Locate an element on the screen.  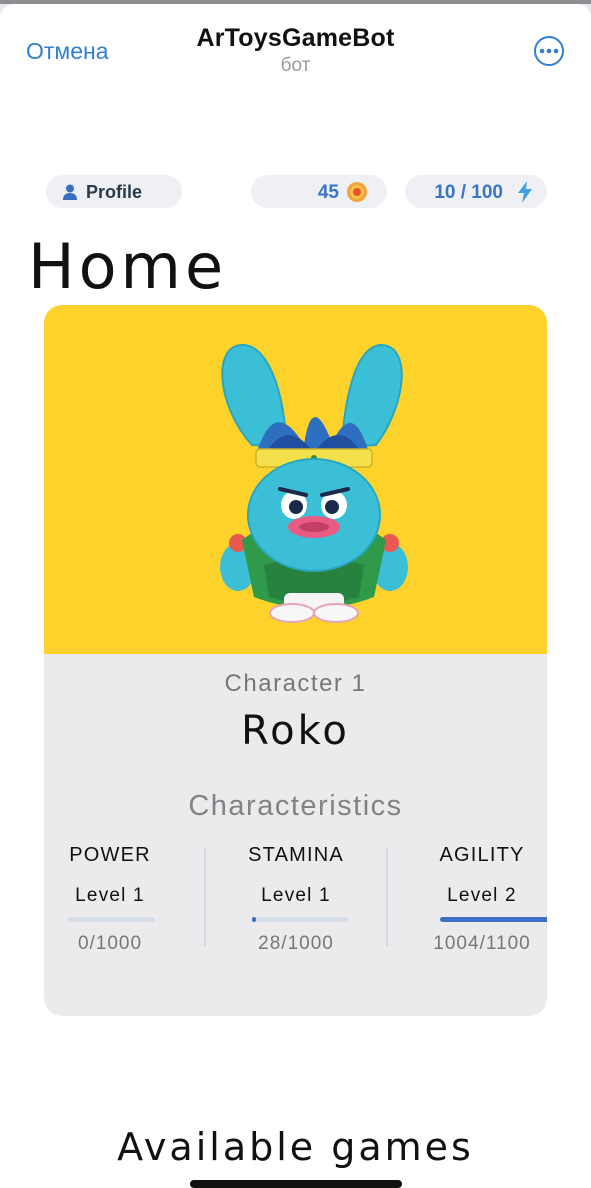
stat-name: AGILITY is located at coordinates (482, 855).